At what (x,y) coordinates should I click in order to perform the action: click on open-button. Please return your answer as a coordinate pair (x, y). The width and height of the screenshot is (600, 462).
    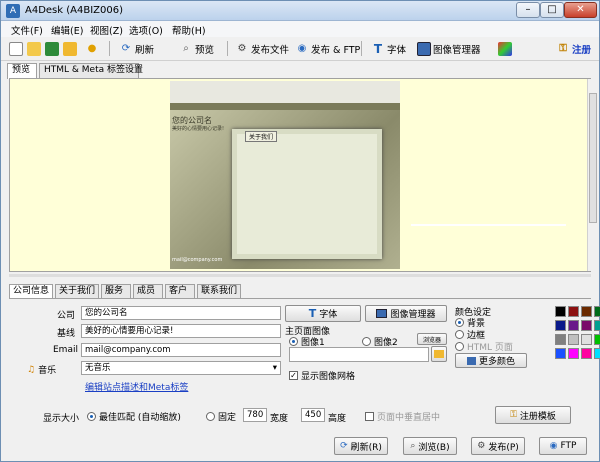
    Looking at the image, I should click on (34, 48).